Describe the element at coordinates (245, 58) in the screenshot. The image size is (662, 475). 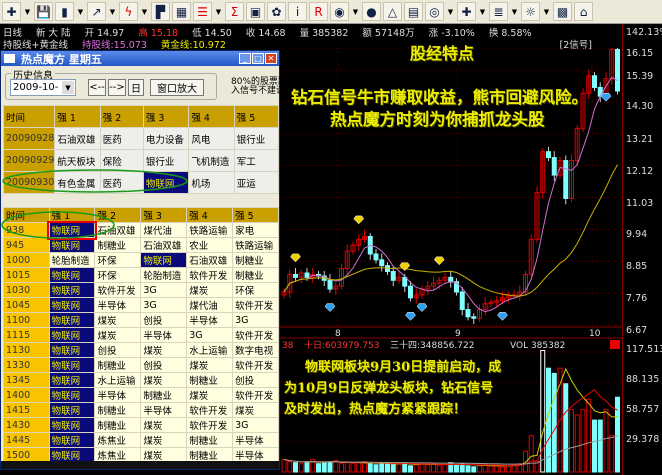
I see `minimize-button: _` at that location.